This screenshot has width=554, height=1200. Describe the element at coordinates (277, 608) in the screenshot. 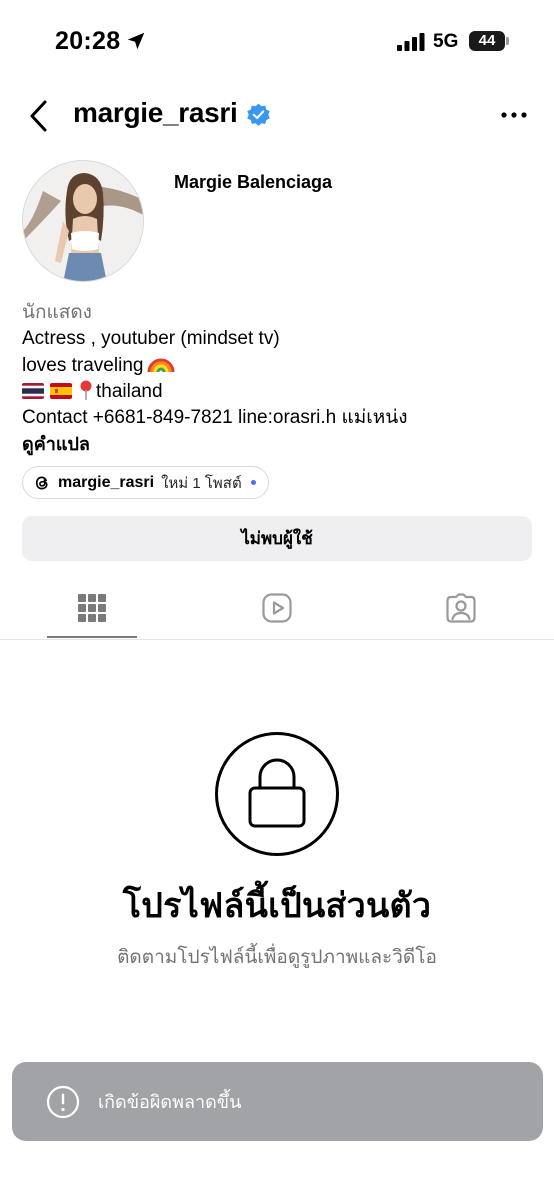

I see `reels-icon` at that location.